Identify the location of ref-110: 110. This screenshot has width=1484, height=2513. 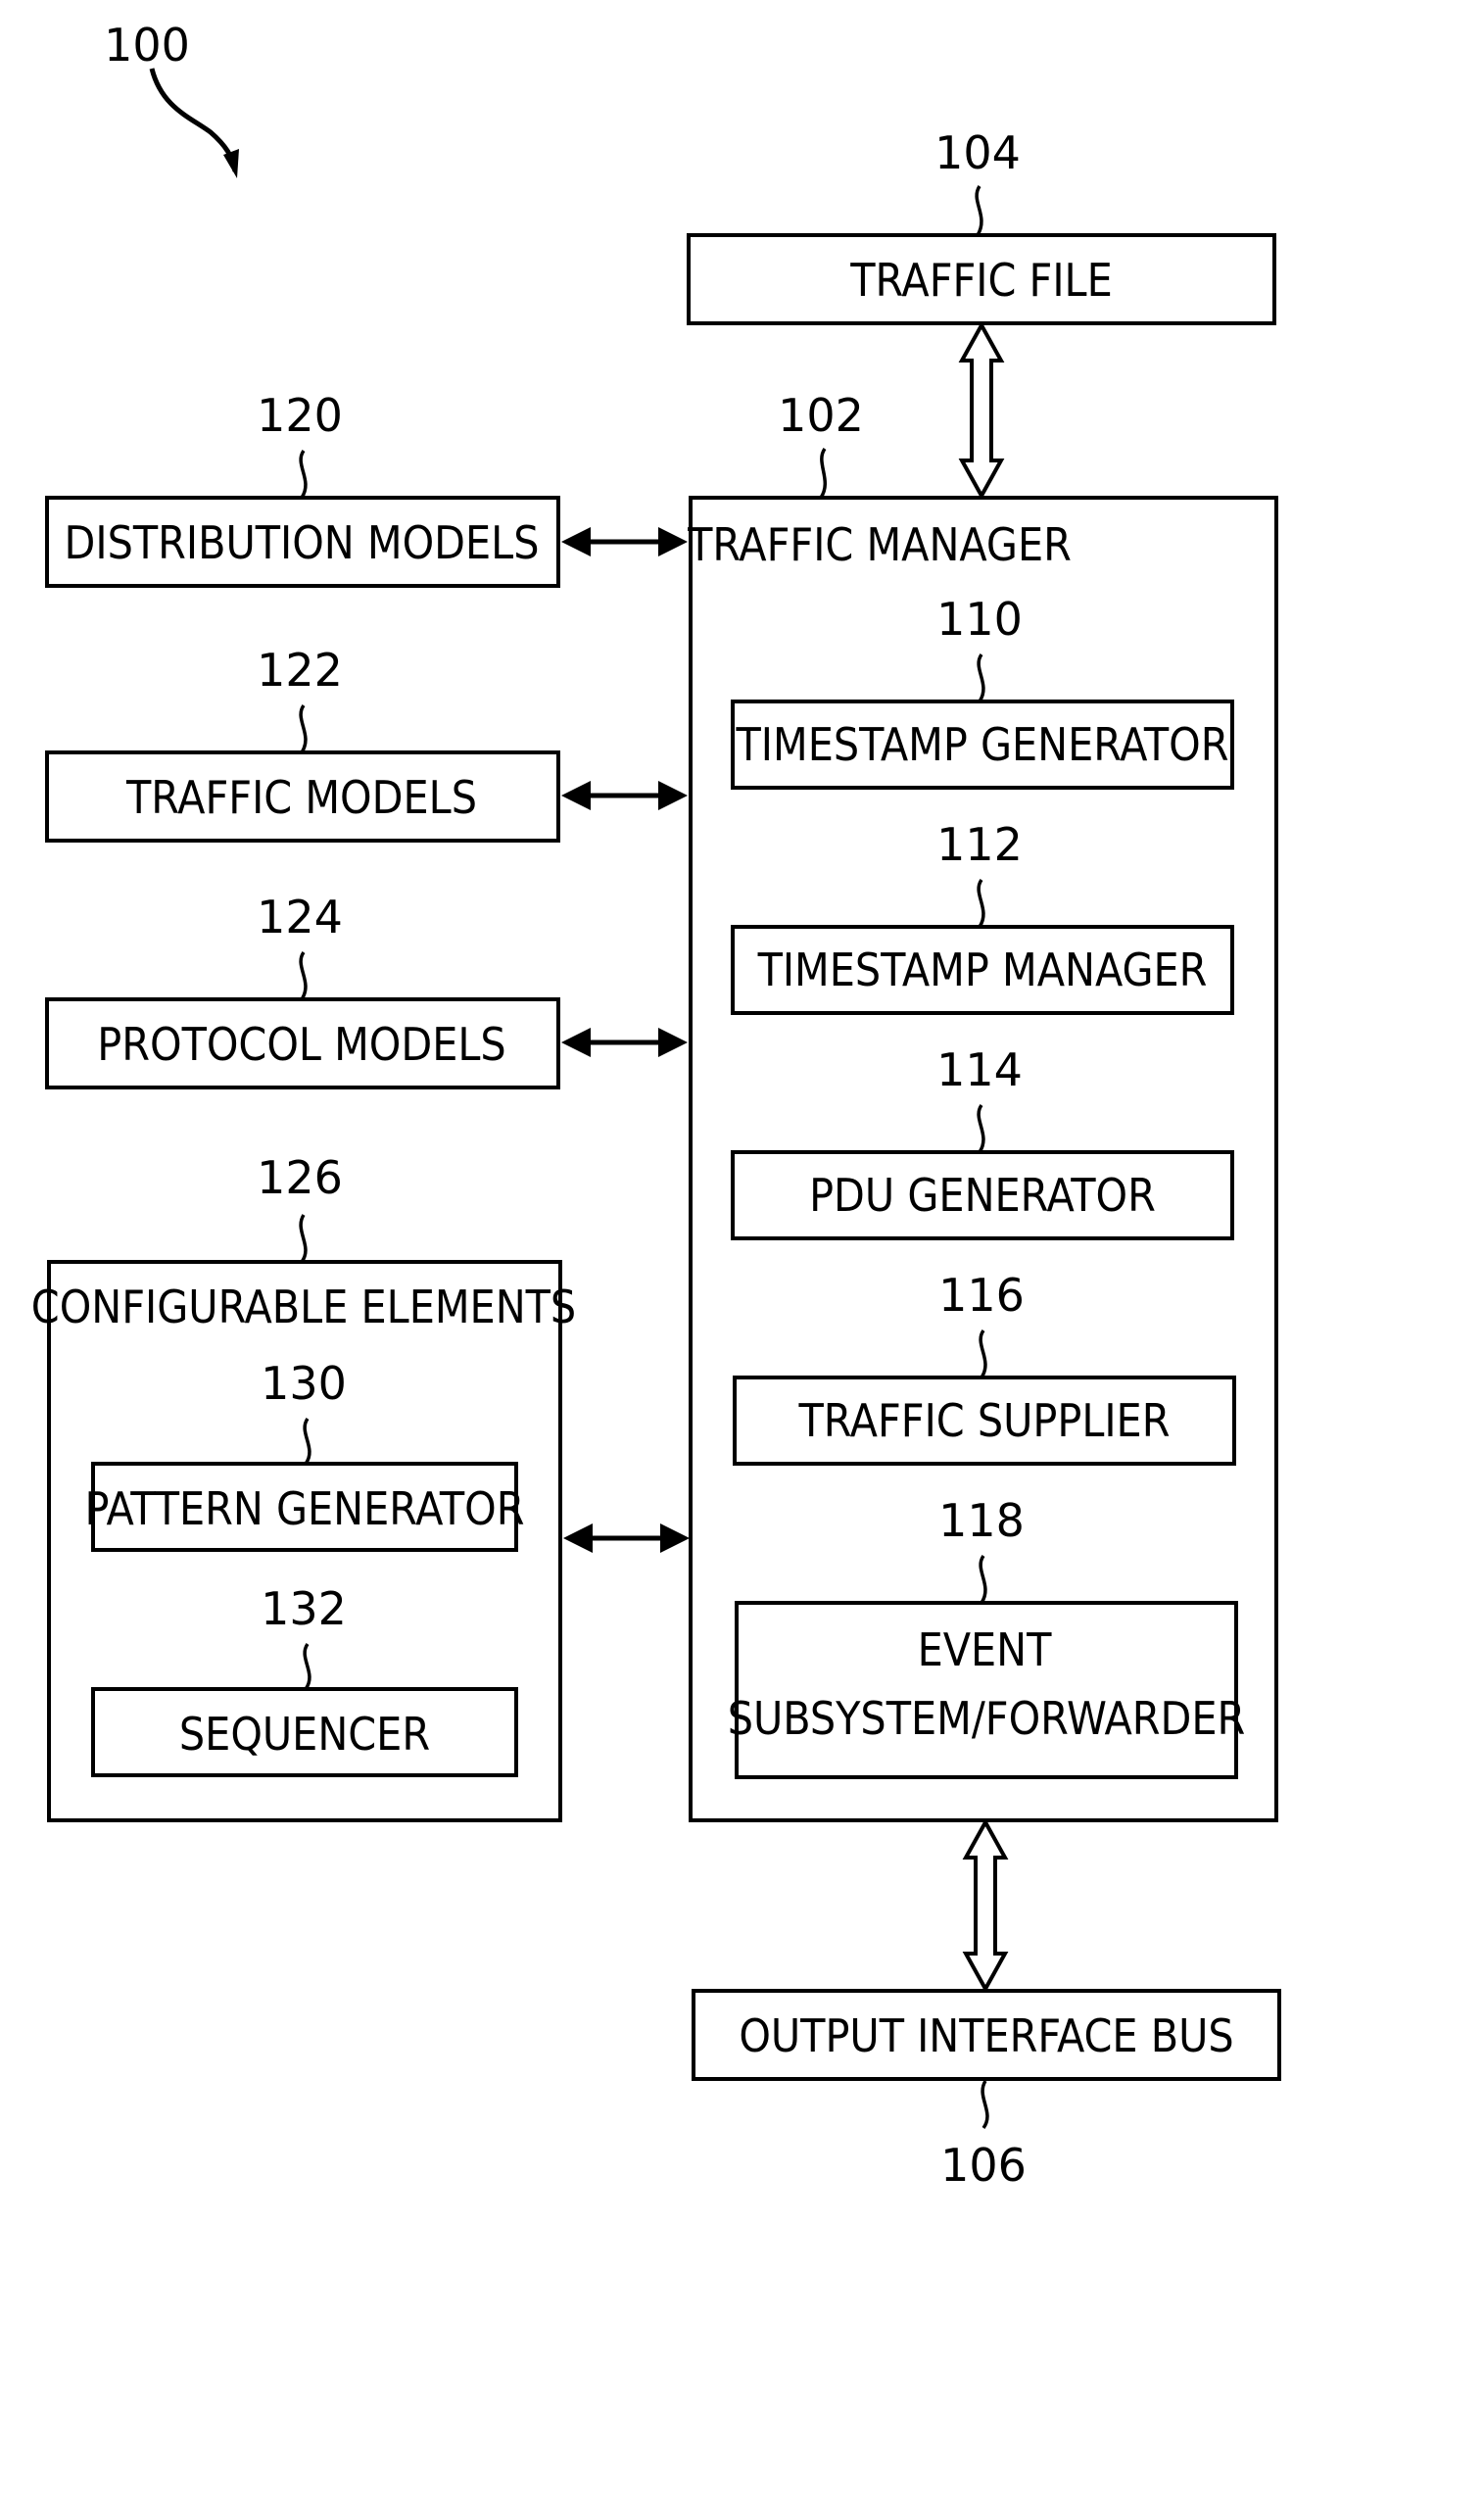
(979, 619).